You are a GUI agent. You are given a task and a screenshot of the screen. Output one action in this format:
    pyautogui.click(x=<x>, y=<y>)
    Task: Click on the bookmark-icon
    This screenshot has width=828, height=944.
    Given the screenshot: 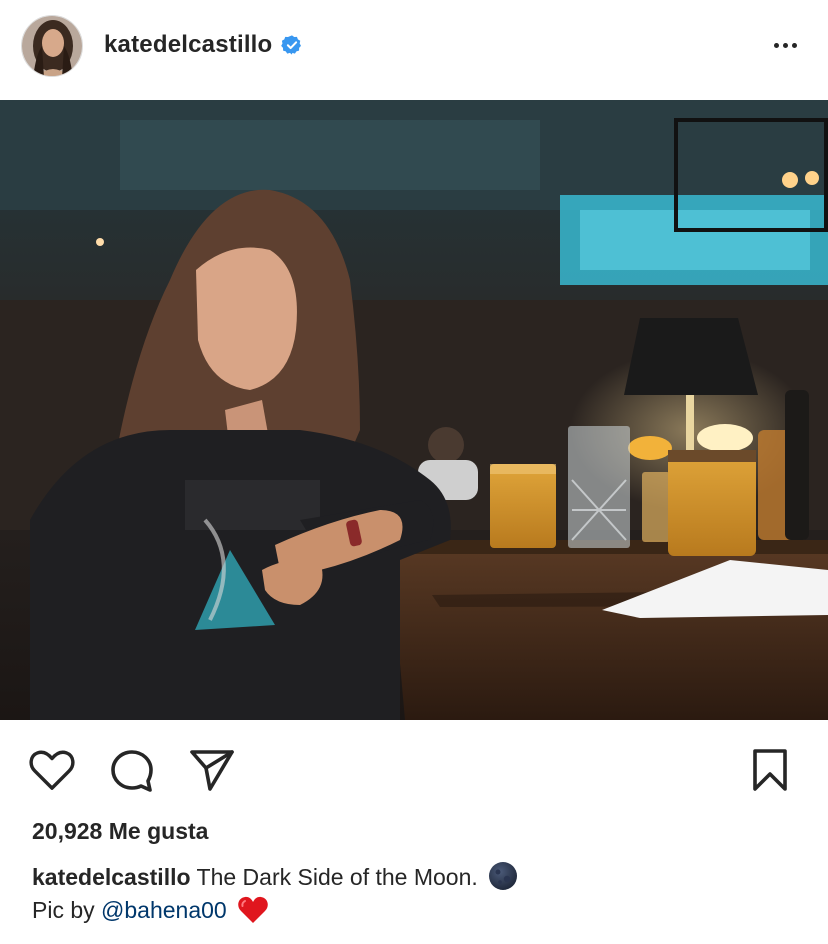 What is the action you would take?
    pyautogui.click(x=770, y=770)
    